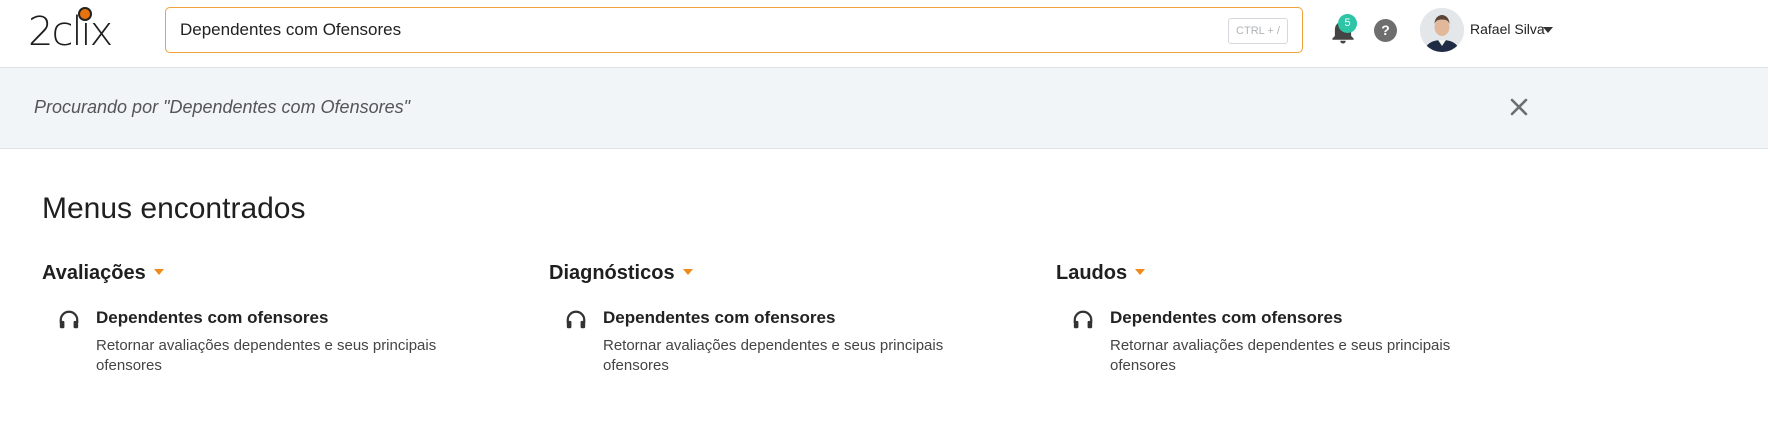  I want to click on notification-badge: 5, so click(1347, 23).